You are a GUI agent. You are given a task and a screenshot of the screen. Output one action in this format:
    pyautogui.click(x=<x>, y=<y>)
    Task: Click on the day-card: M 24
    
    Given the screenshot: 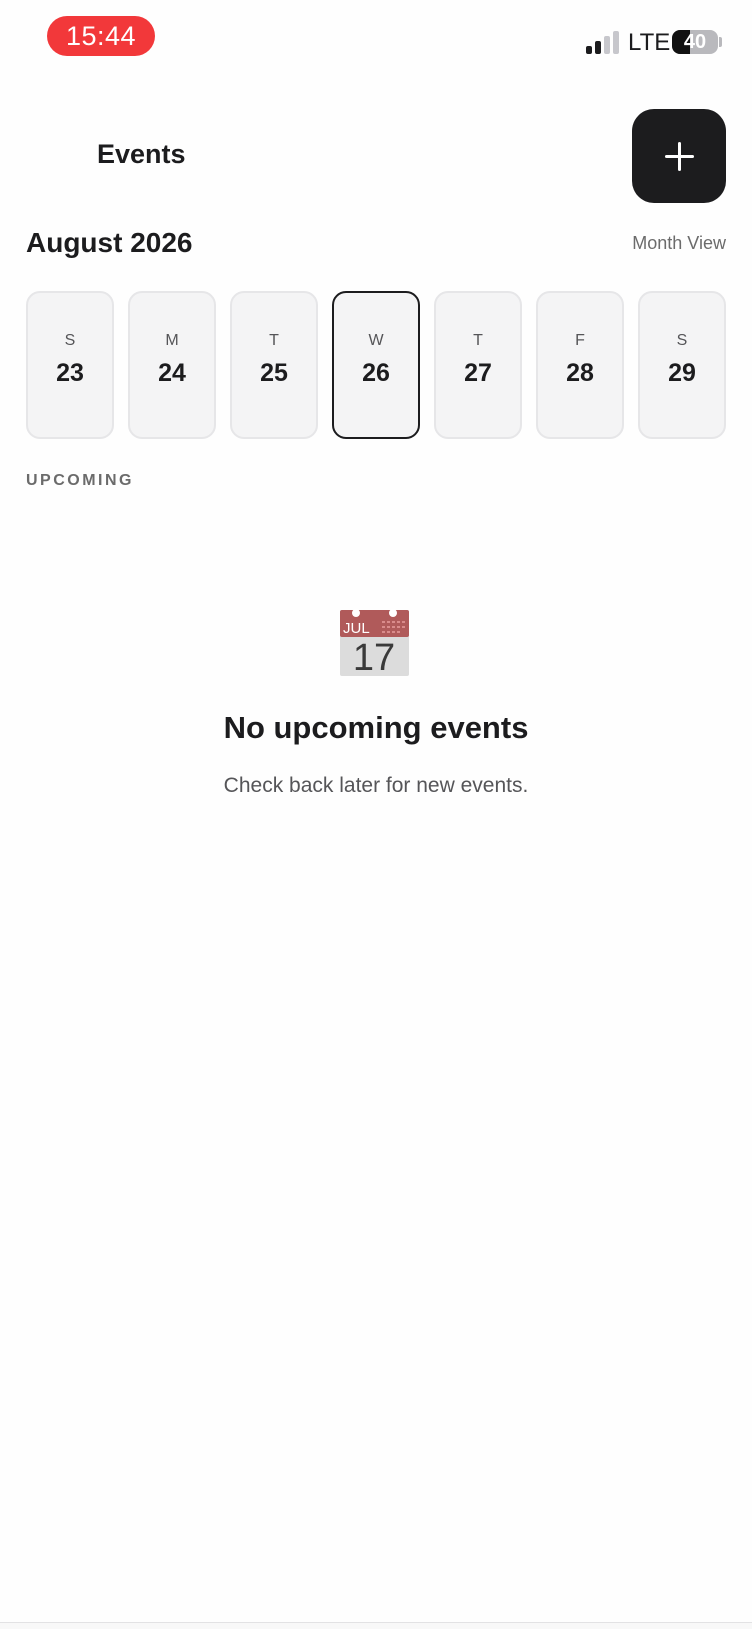 What is the action you would take?
    pyautogui.click(x=172, y=365)
    